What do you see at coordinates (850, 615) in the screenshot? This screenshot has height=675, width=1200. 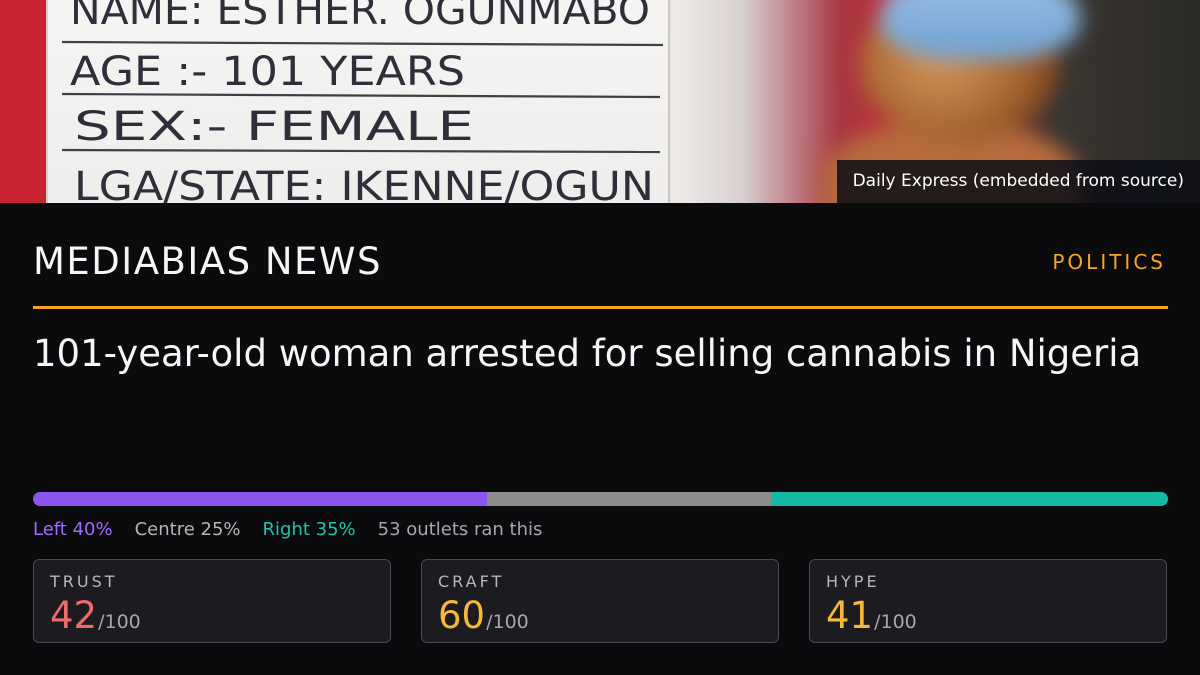 I see `score-value: 41` at bounding box center [850, 615].